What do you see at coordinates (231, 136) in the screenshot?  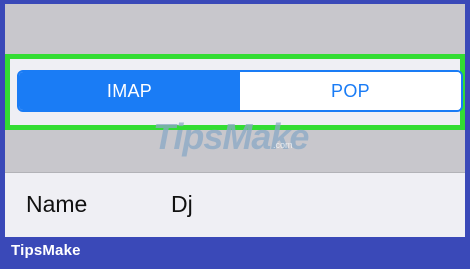 I see `watermark-logo: TipsMake` at bounding box center [231, 136].